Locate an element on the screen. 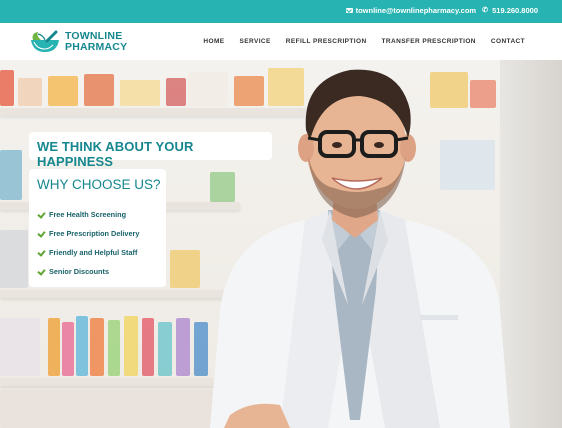  logo: TOWNLINE PHARMACY is located at coordinates (78, 42).